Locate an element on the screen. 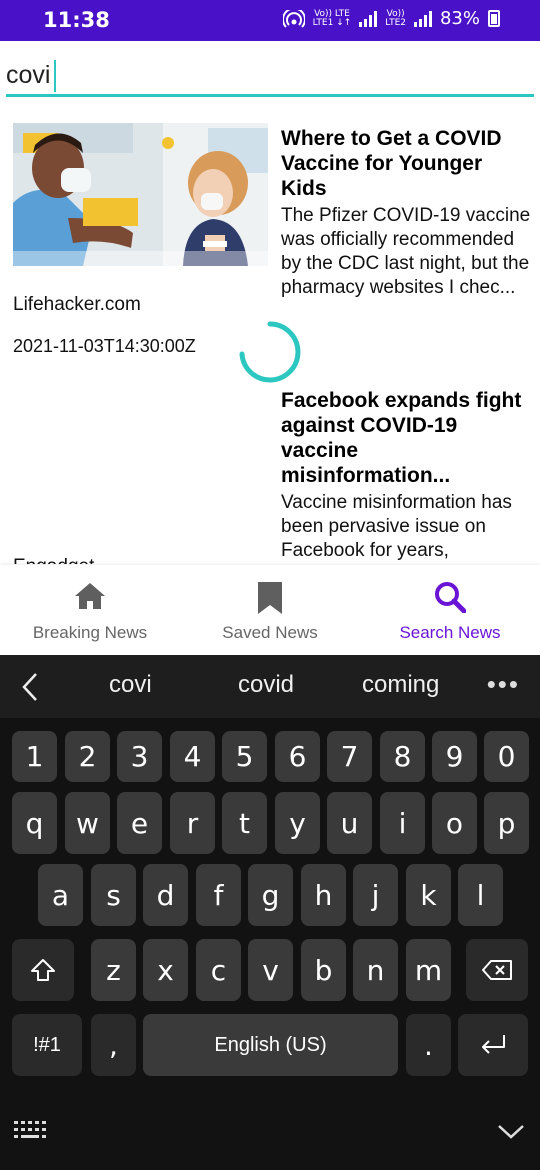  article-date: 2021-11-03T14:30:00Z is located at coordinates (104, 346).